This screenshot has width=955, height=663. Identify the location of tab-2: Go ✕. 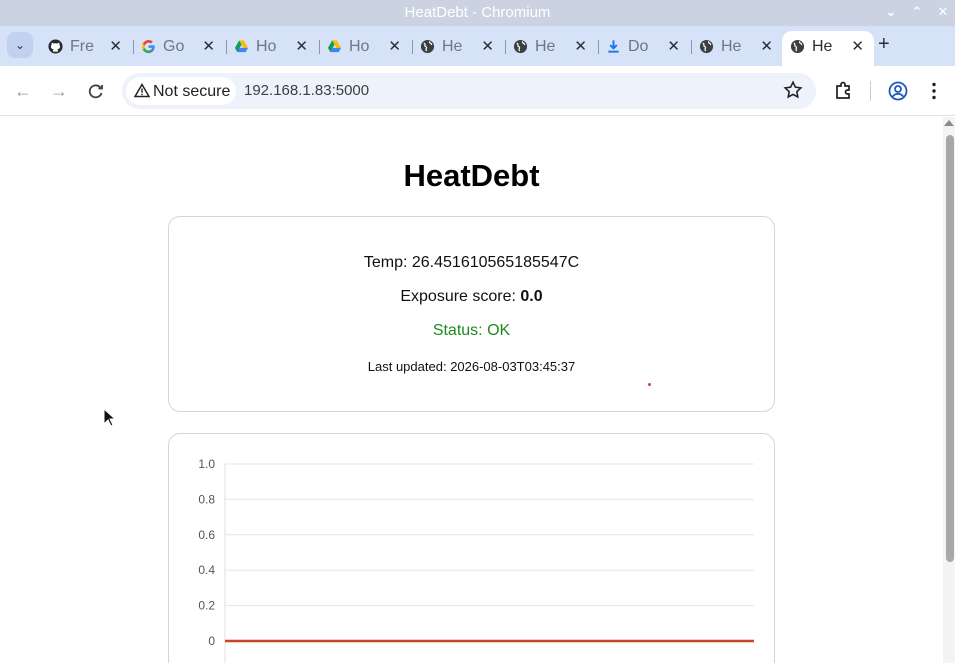
(180, 46).